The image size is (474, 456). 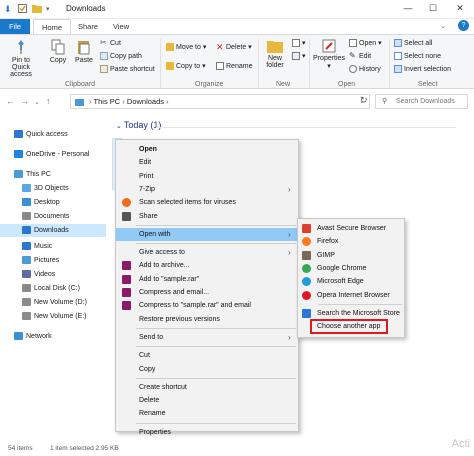 I want to click on minimize-icon: —, so click(x=408, y=9).